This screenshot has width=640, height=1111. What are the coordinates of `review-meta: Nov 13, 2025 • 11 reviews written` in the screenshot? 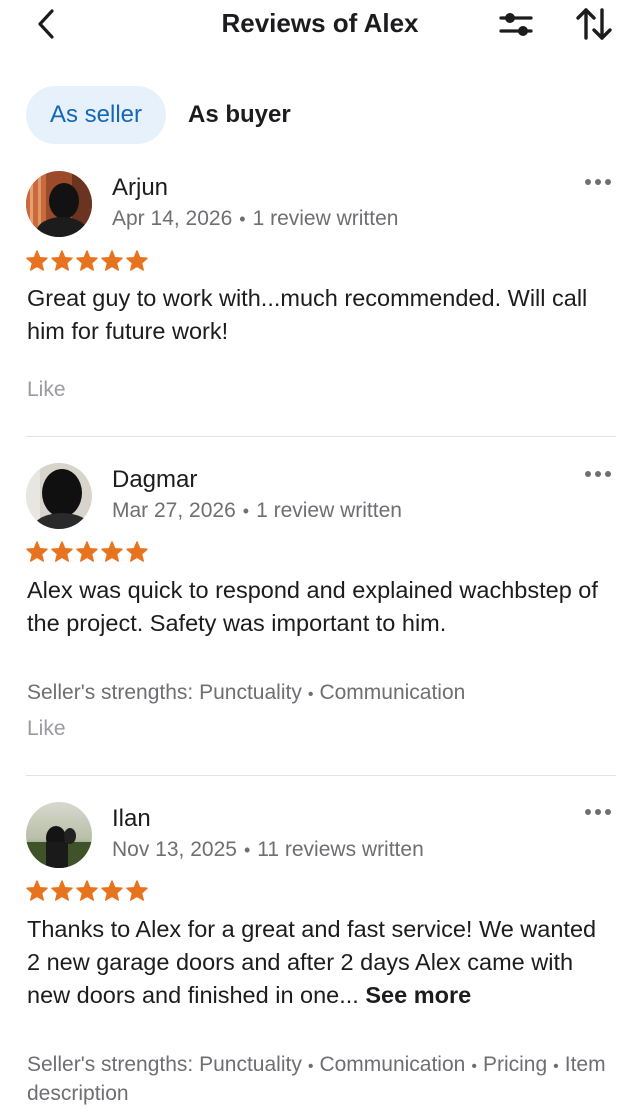 It's located at (268, 850).